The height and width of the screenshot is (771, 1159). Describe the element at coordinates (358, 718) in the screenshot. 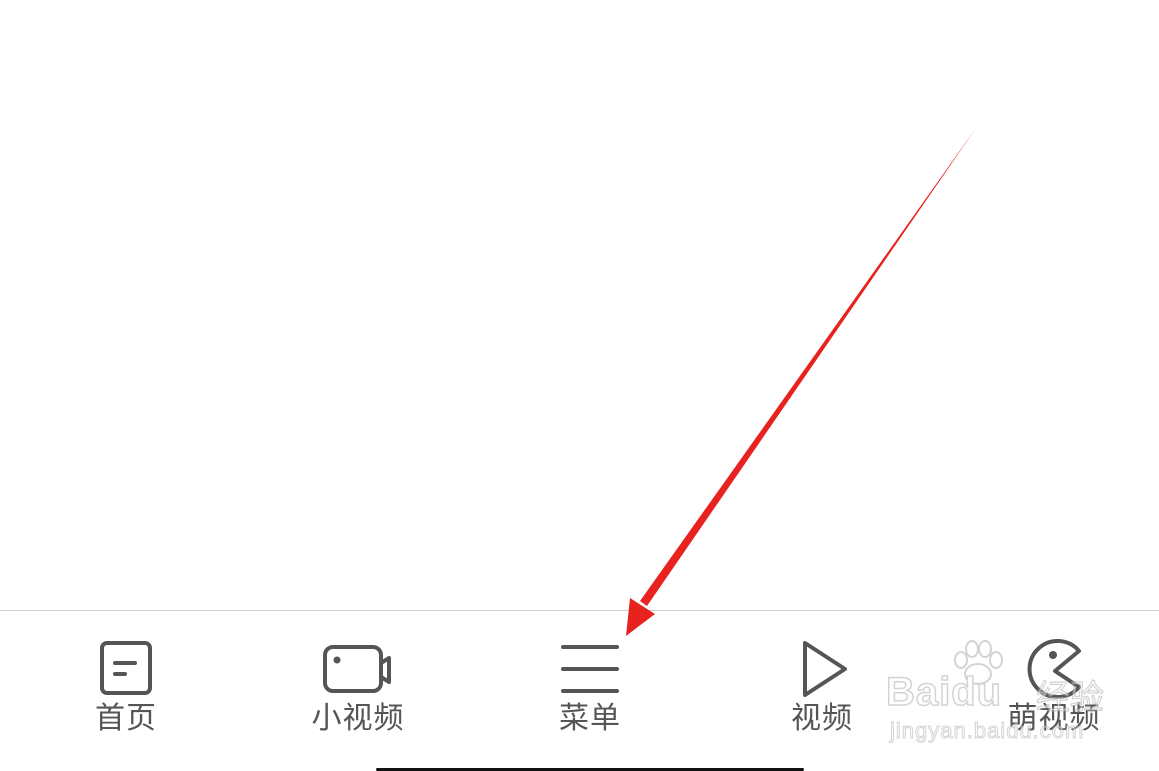

I see `tab-short-video-label: 小视频` at that location.